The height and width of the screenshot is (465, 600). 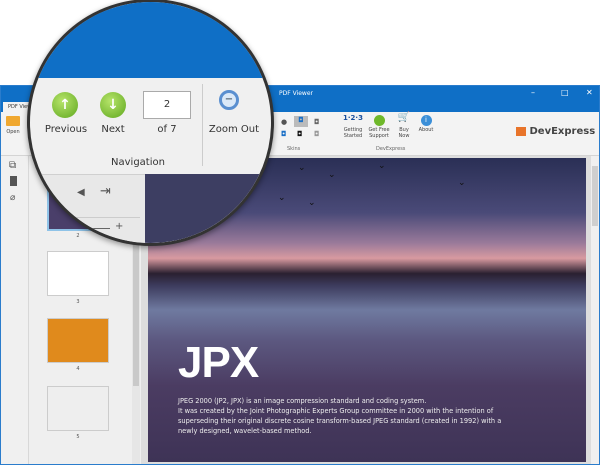 I want to click on thumbnail-number: 5, so click(x=78, y=437).